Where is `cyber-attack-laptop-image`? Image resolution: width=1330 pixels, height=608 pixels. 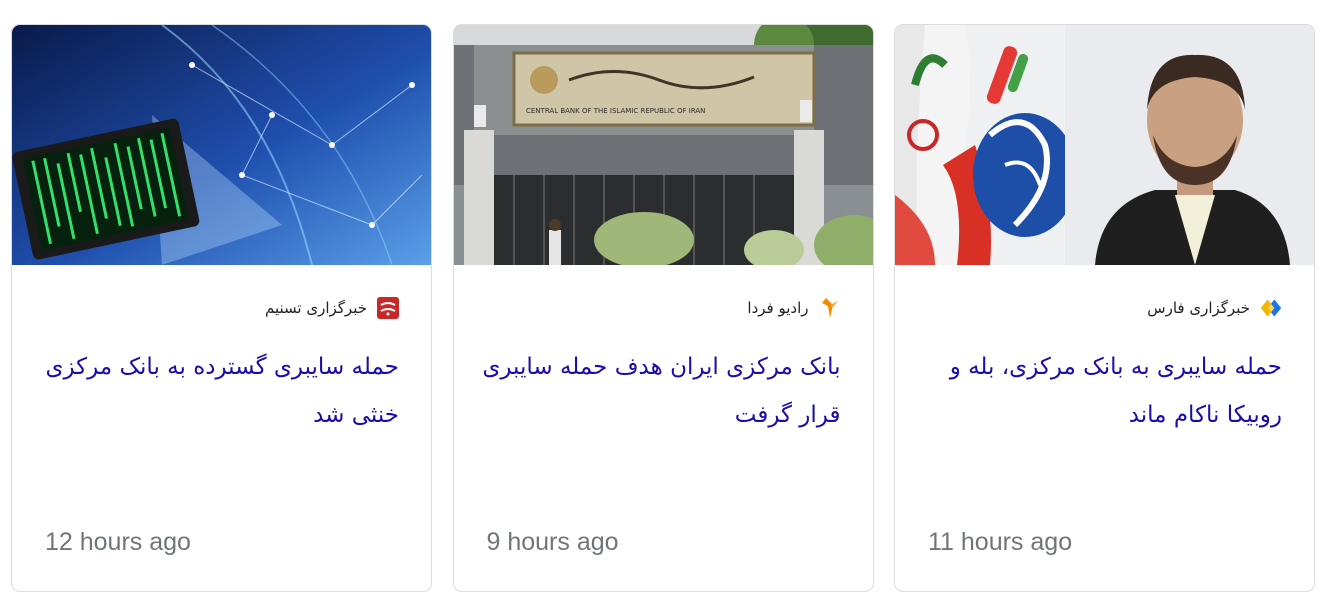
cyber-attack-laptop-image is located at coordinates (221, 145).